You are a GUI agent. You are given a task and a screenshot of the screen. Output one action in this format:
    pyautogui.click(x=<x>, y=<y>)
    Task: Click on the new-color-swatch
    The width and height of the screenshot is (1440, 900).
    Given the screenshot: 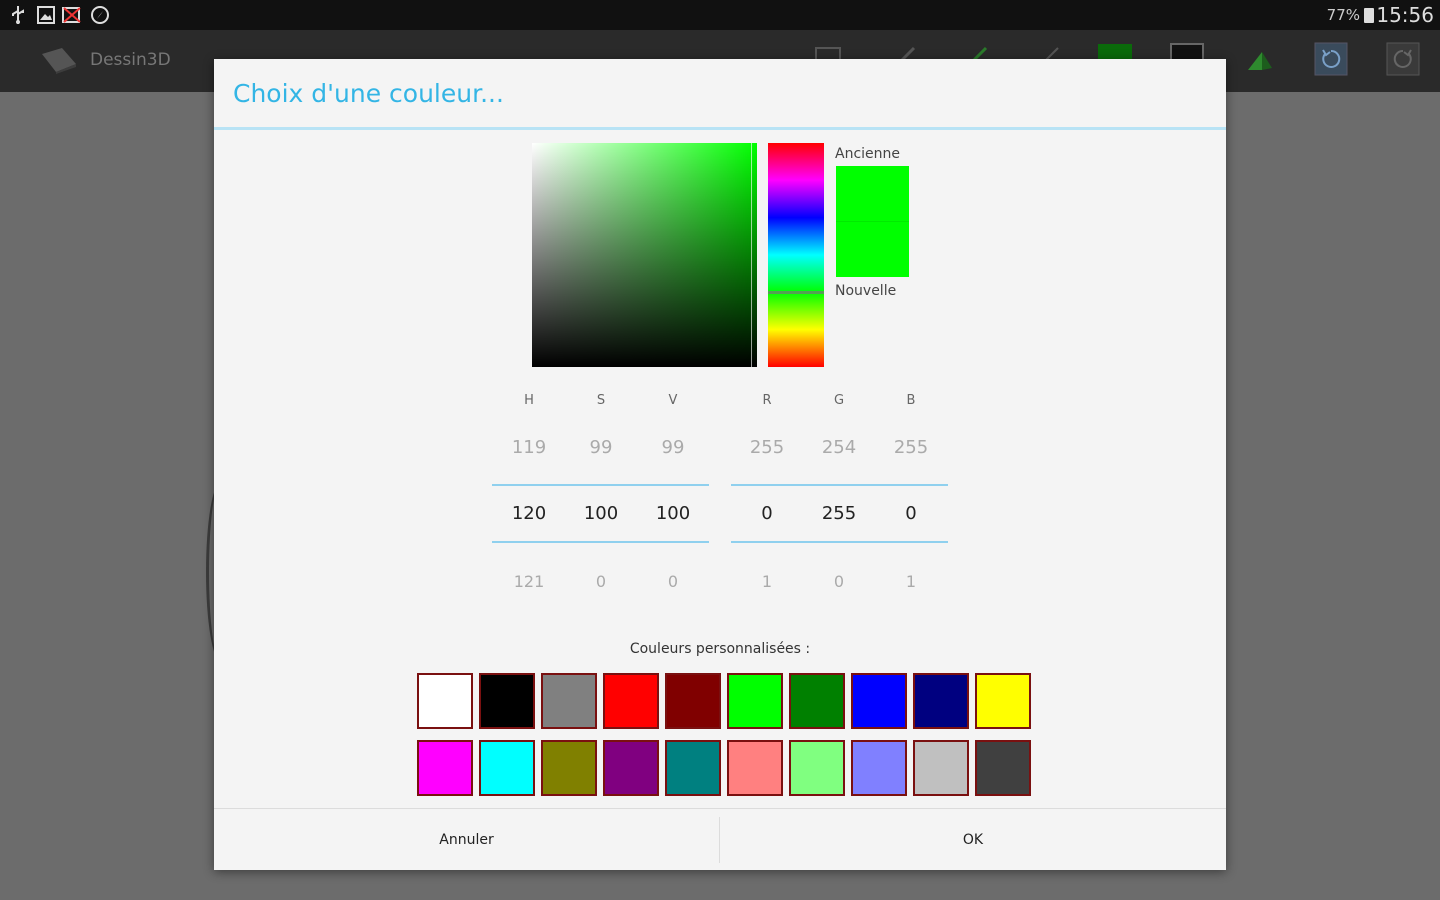 What is the action you would take?
    pyautogui.click(x=872, y=249)
    